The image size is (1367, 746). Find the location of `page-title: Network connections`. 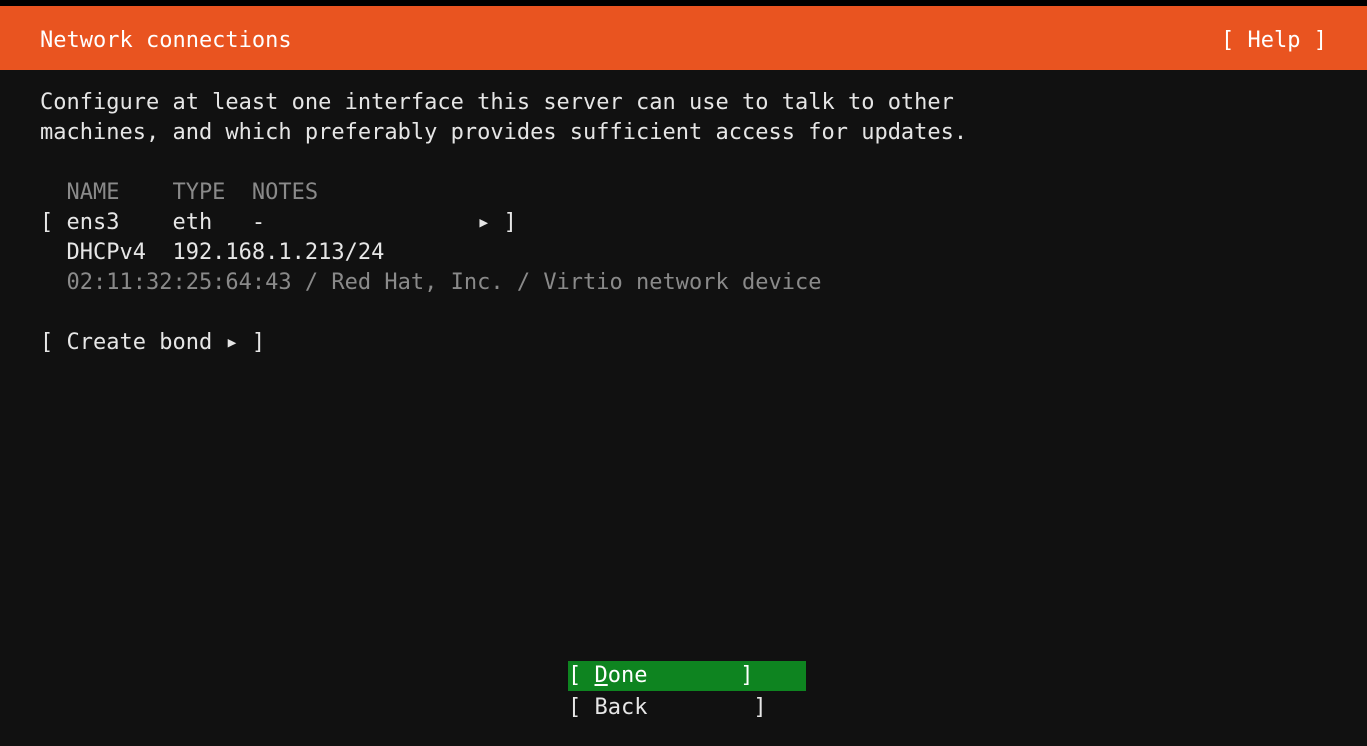

page-title: Network connections is located at coordinates (166, 40).